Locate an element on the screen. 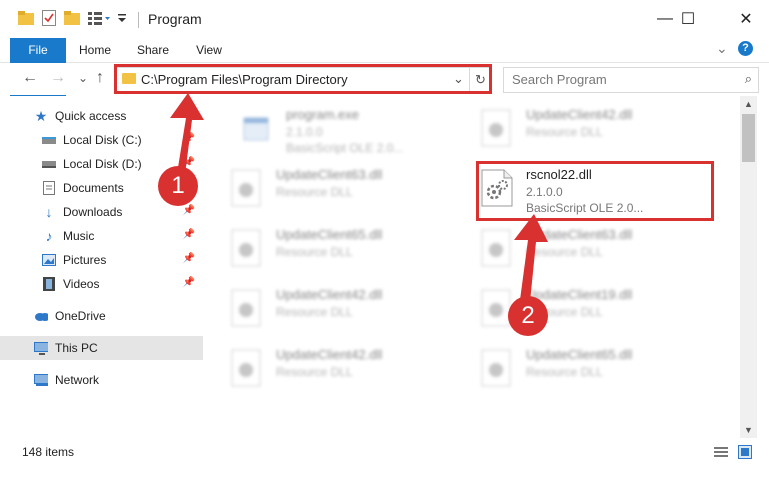  step-1-badge: 1 is located at coordinates (178, 186).